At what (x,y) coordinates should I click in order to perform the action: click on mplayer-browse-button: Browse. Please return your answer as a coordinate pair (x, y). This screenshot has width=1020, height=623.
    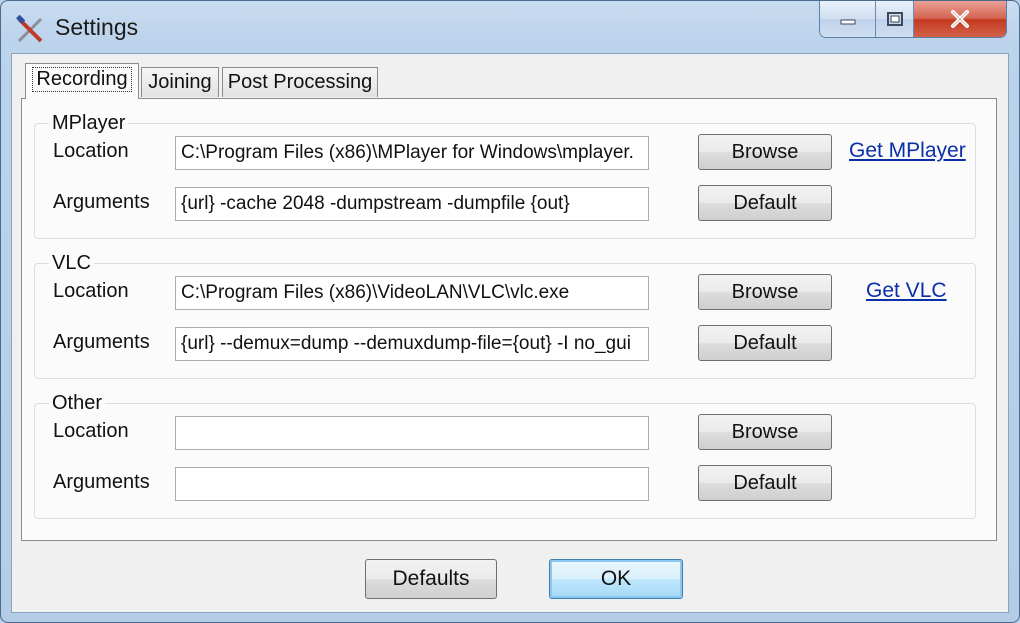
    Looking at the image, I should click on (765, 152).